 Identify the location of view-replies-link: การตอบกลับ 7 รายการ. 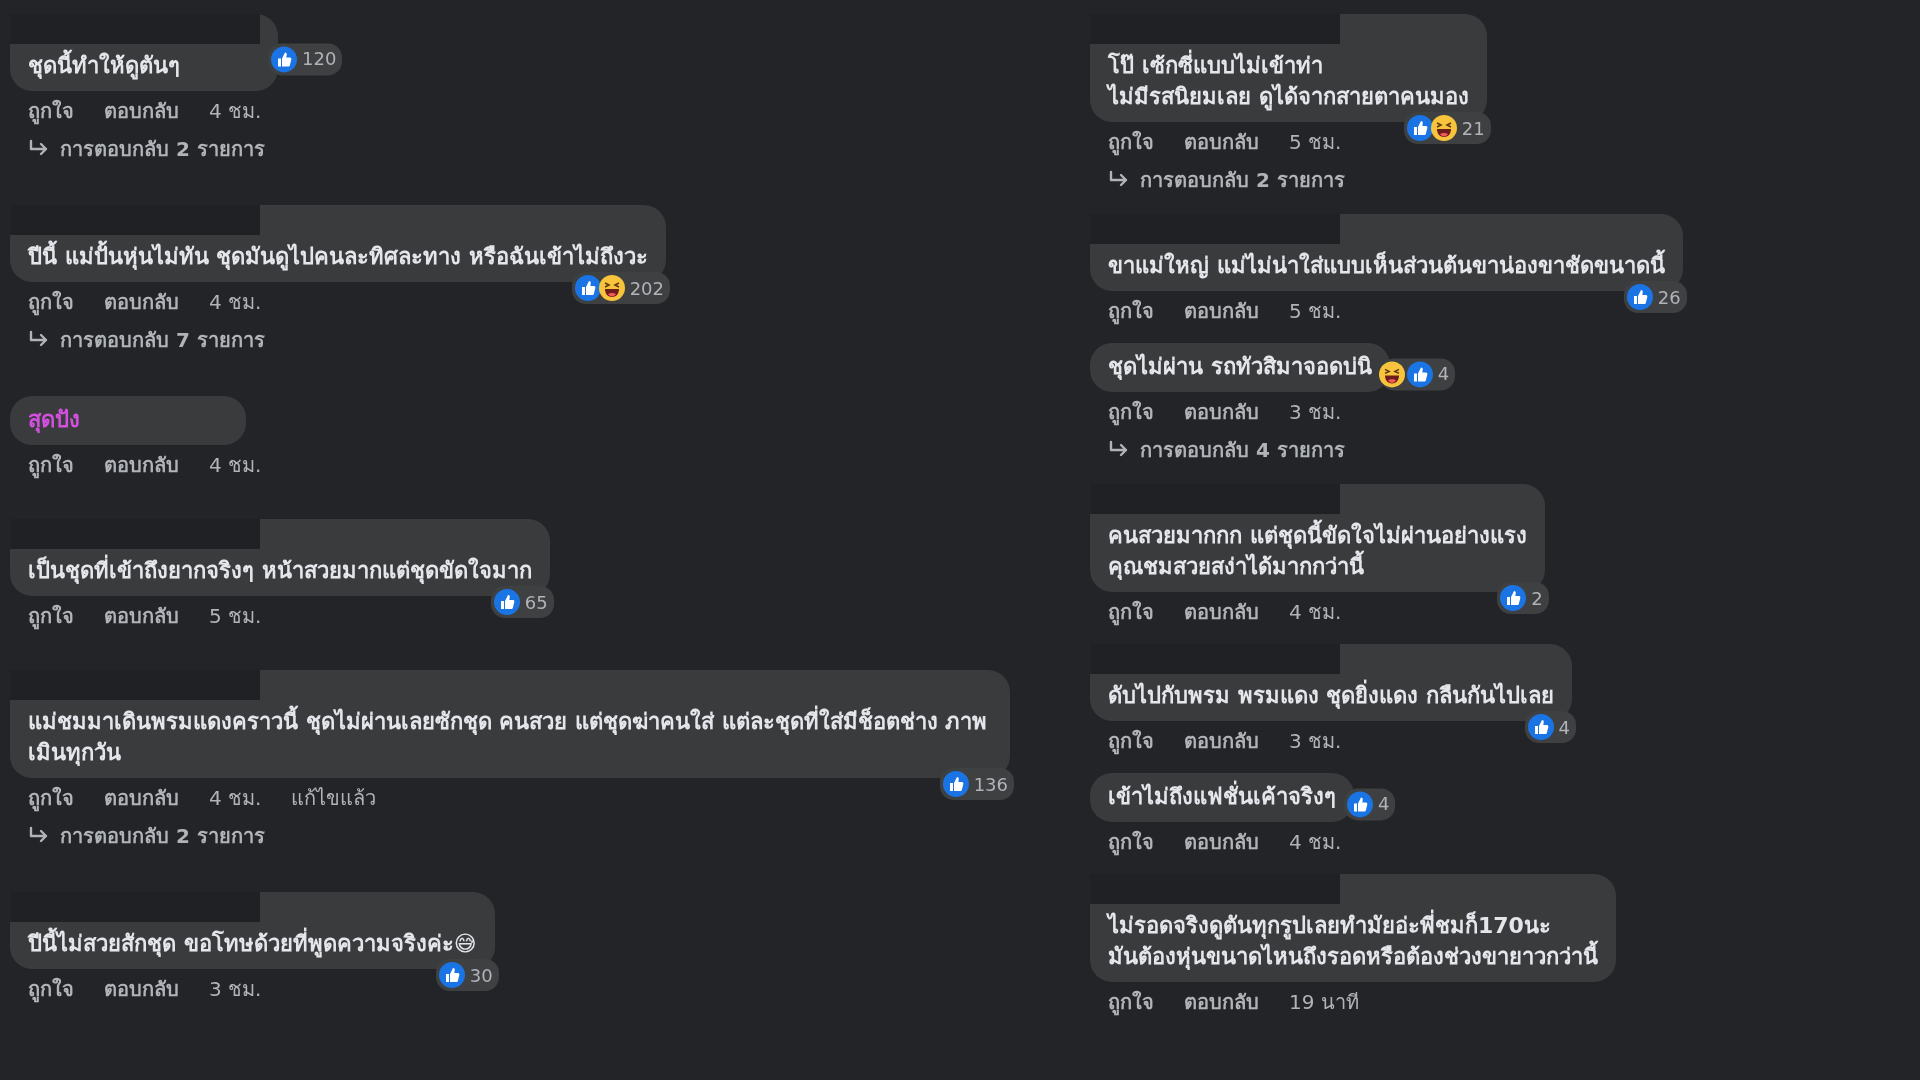
(137, 336).